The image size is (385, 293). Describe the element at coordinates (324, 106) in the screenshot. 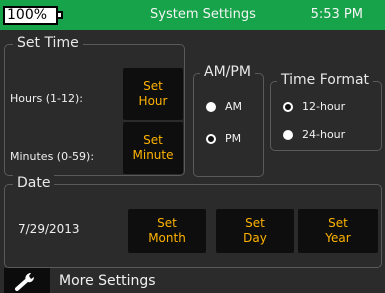

I see `12-hour-label: 12-hour` at that location.